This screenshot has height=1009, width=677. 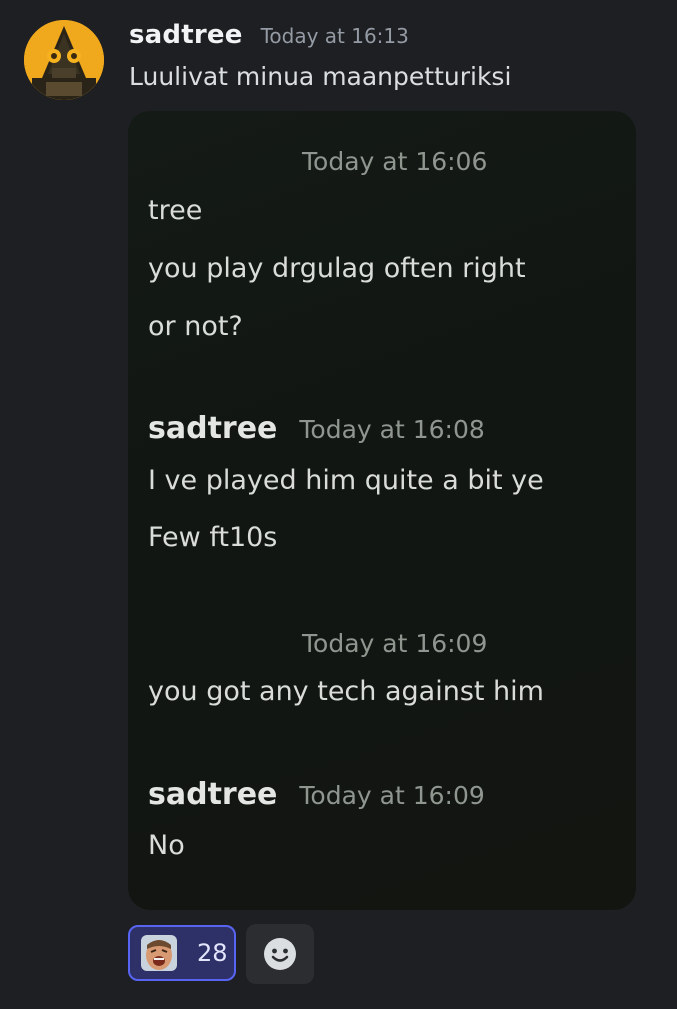 What do you see at coordinates (346, 480) in the screenshot?
I see `embed-line: I ve played him quite a bit ye` at bounding box center [346, 480].